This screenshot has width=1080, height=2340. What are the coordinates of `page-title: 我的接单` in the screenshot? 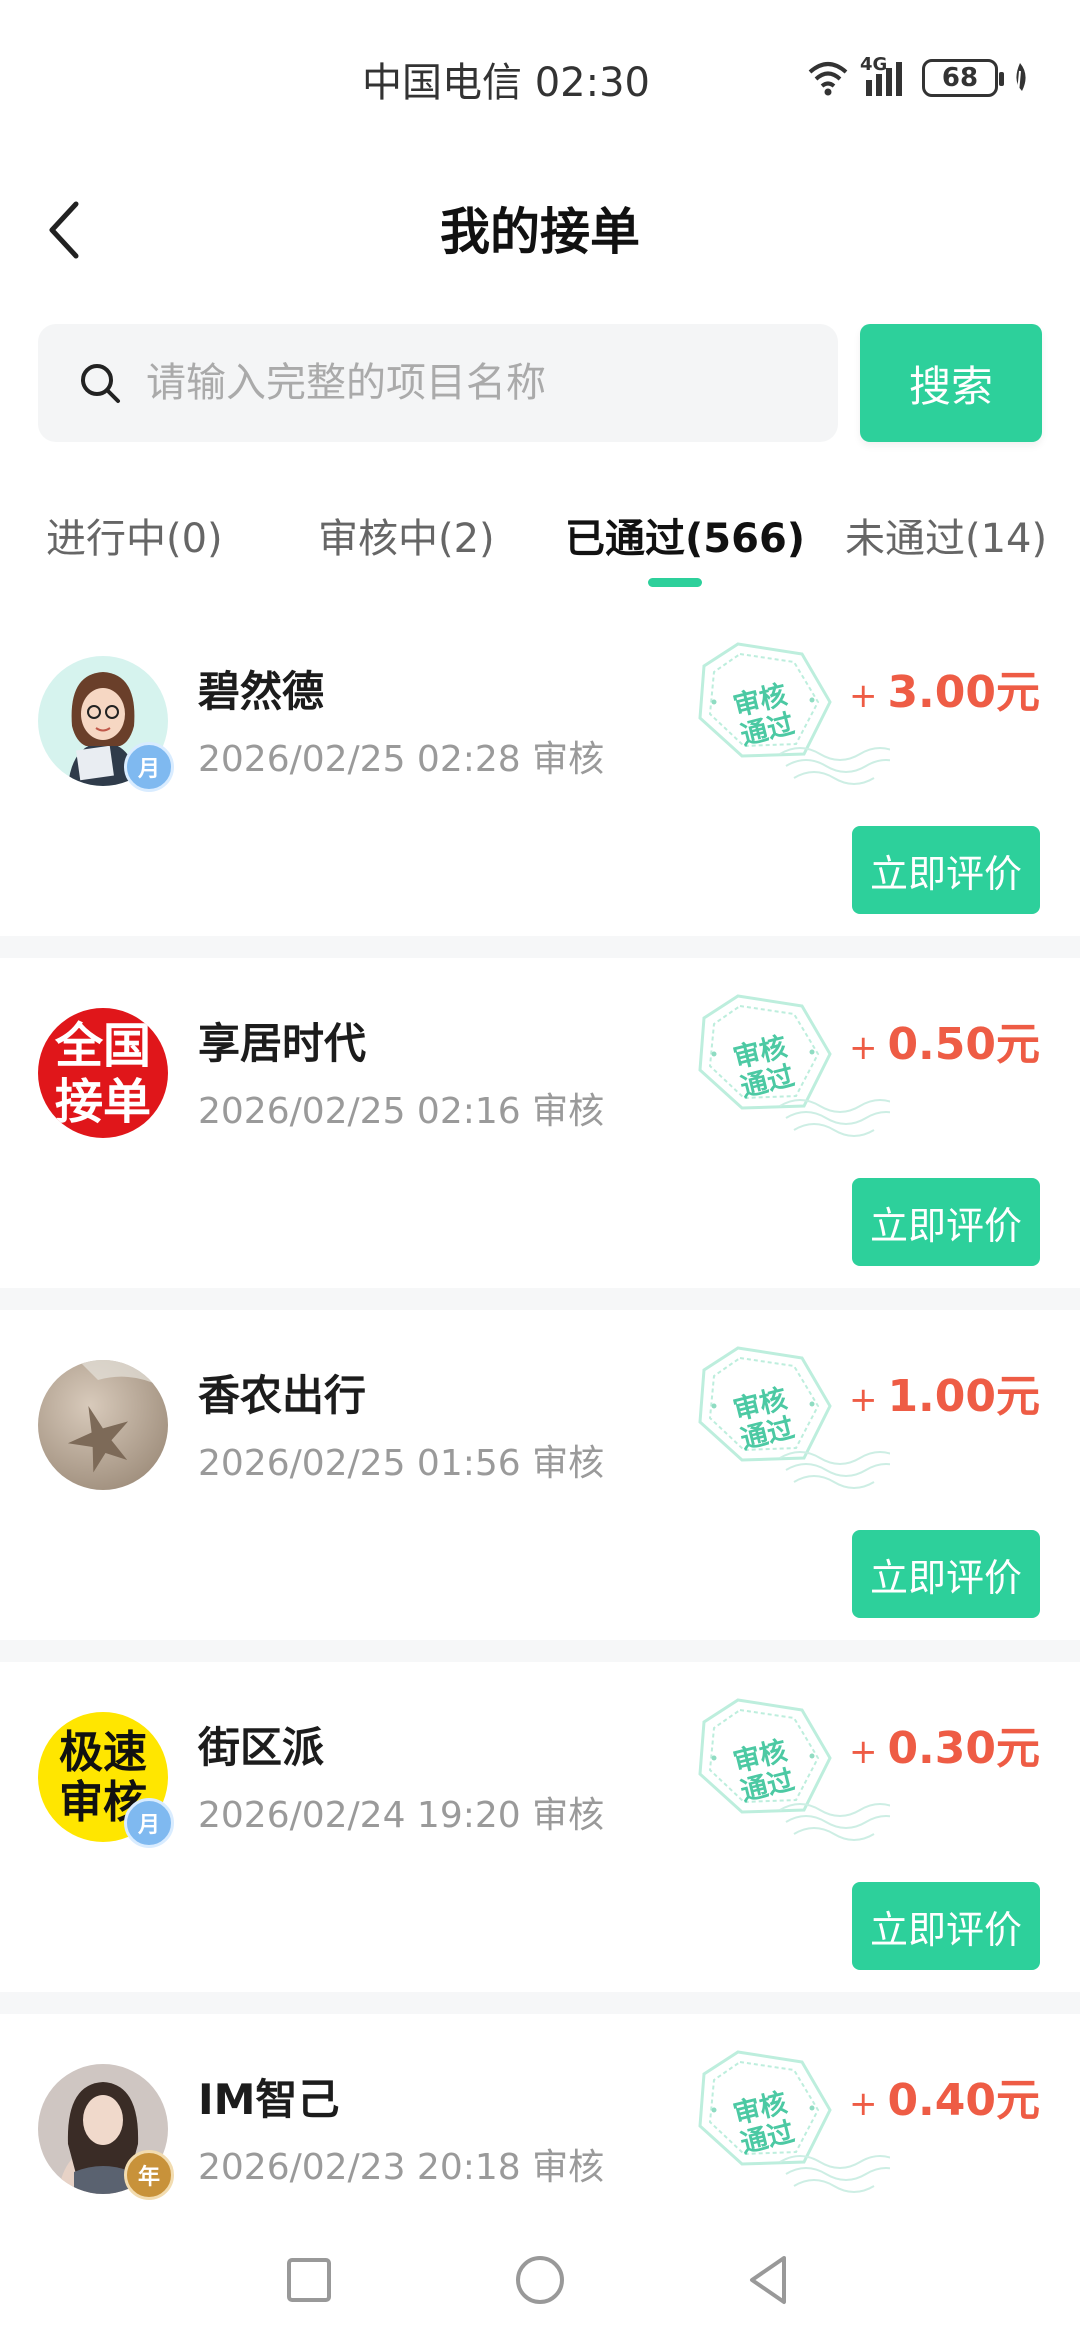 It's located at (540, 232).